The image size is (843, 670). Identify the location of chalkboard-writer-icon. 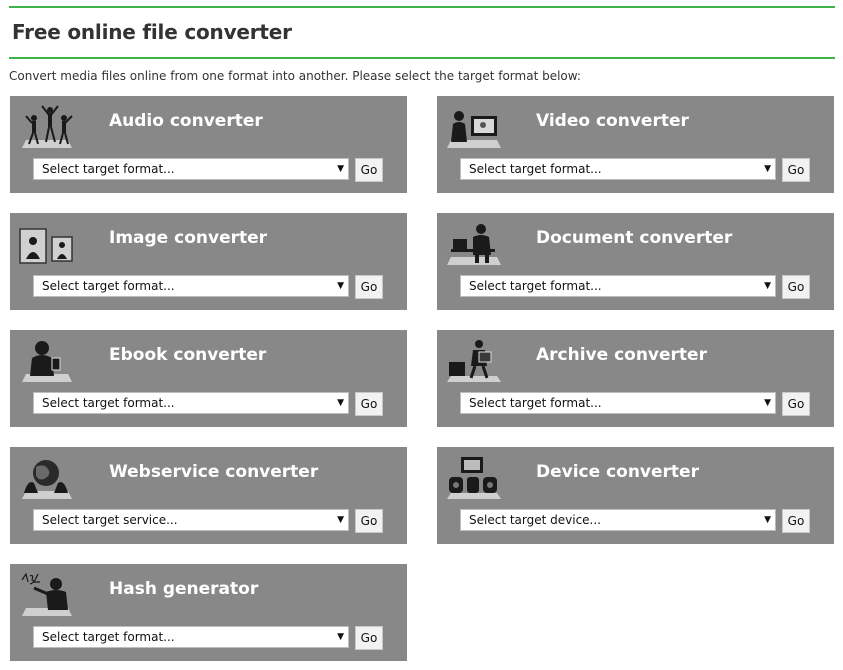
(47, 595).